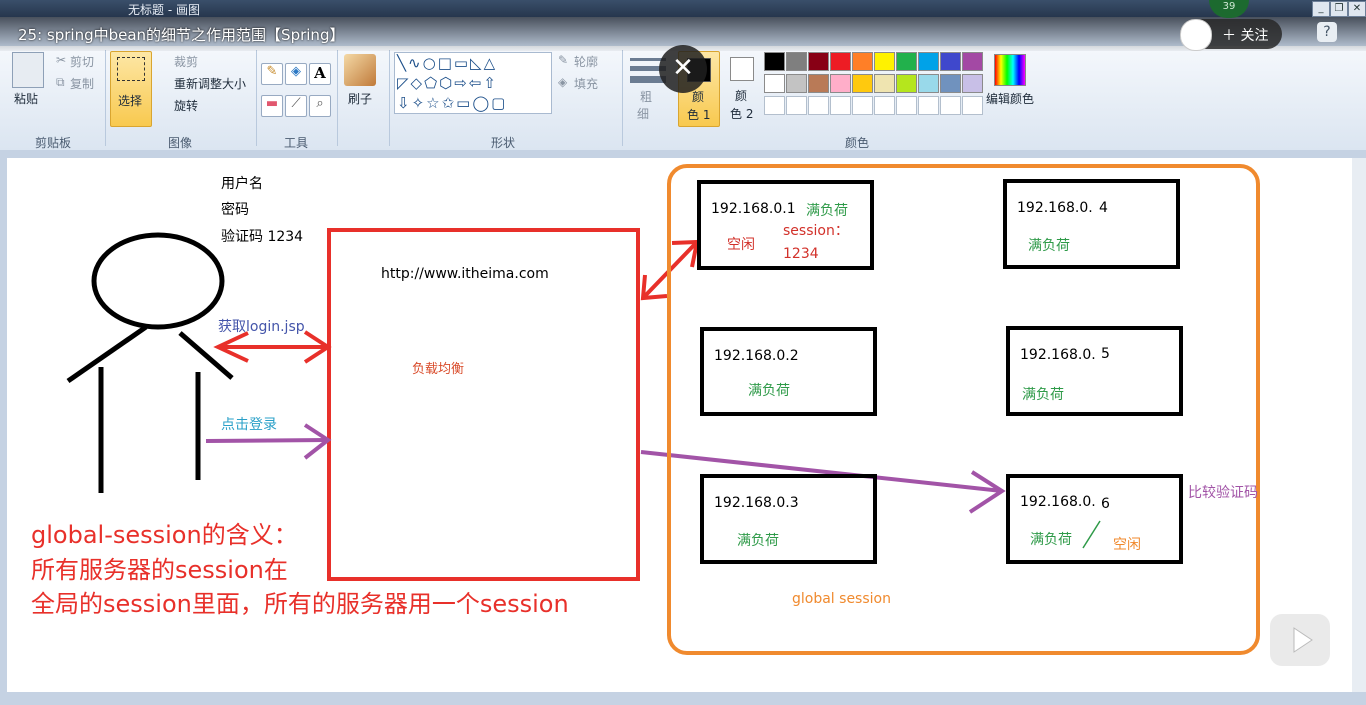  I want to click on server-4-status: 满负荷, so click(1049, 246).